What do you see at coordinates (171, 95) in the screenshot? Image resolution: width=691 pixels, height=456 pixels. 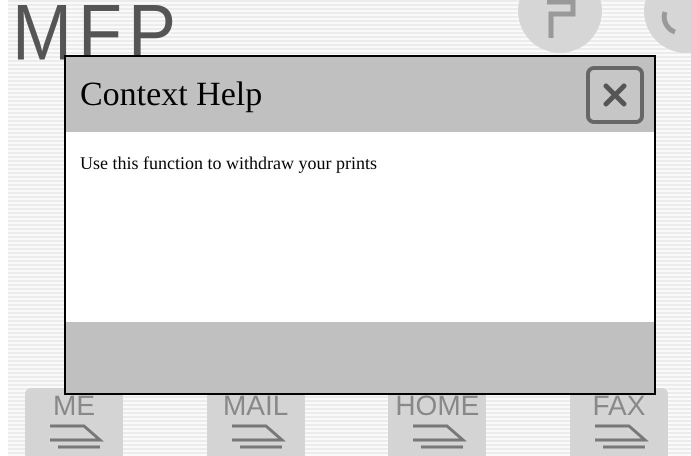 I see `dialog-title: Context Help` at bounding box center [171, 95].